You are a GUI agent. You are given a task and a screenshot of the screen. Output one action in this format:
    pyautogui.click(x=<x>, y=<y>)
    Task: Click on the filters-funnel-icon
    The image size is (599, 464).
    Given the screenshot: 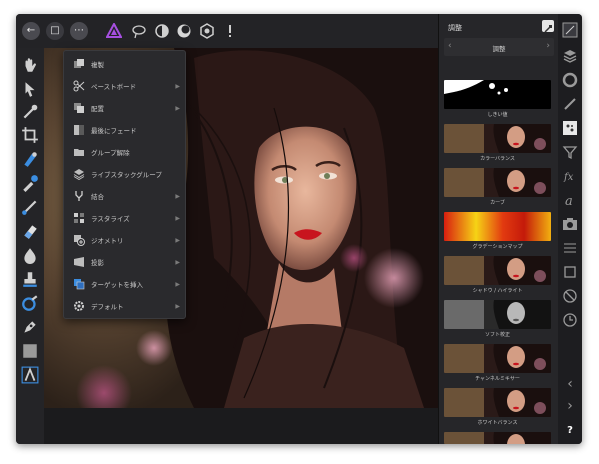 What is the action you would take?
    pyautogui.click(x=570, y=152)
    